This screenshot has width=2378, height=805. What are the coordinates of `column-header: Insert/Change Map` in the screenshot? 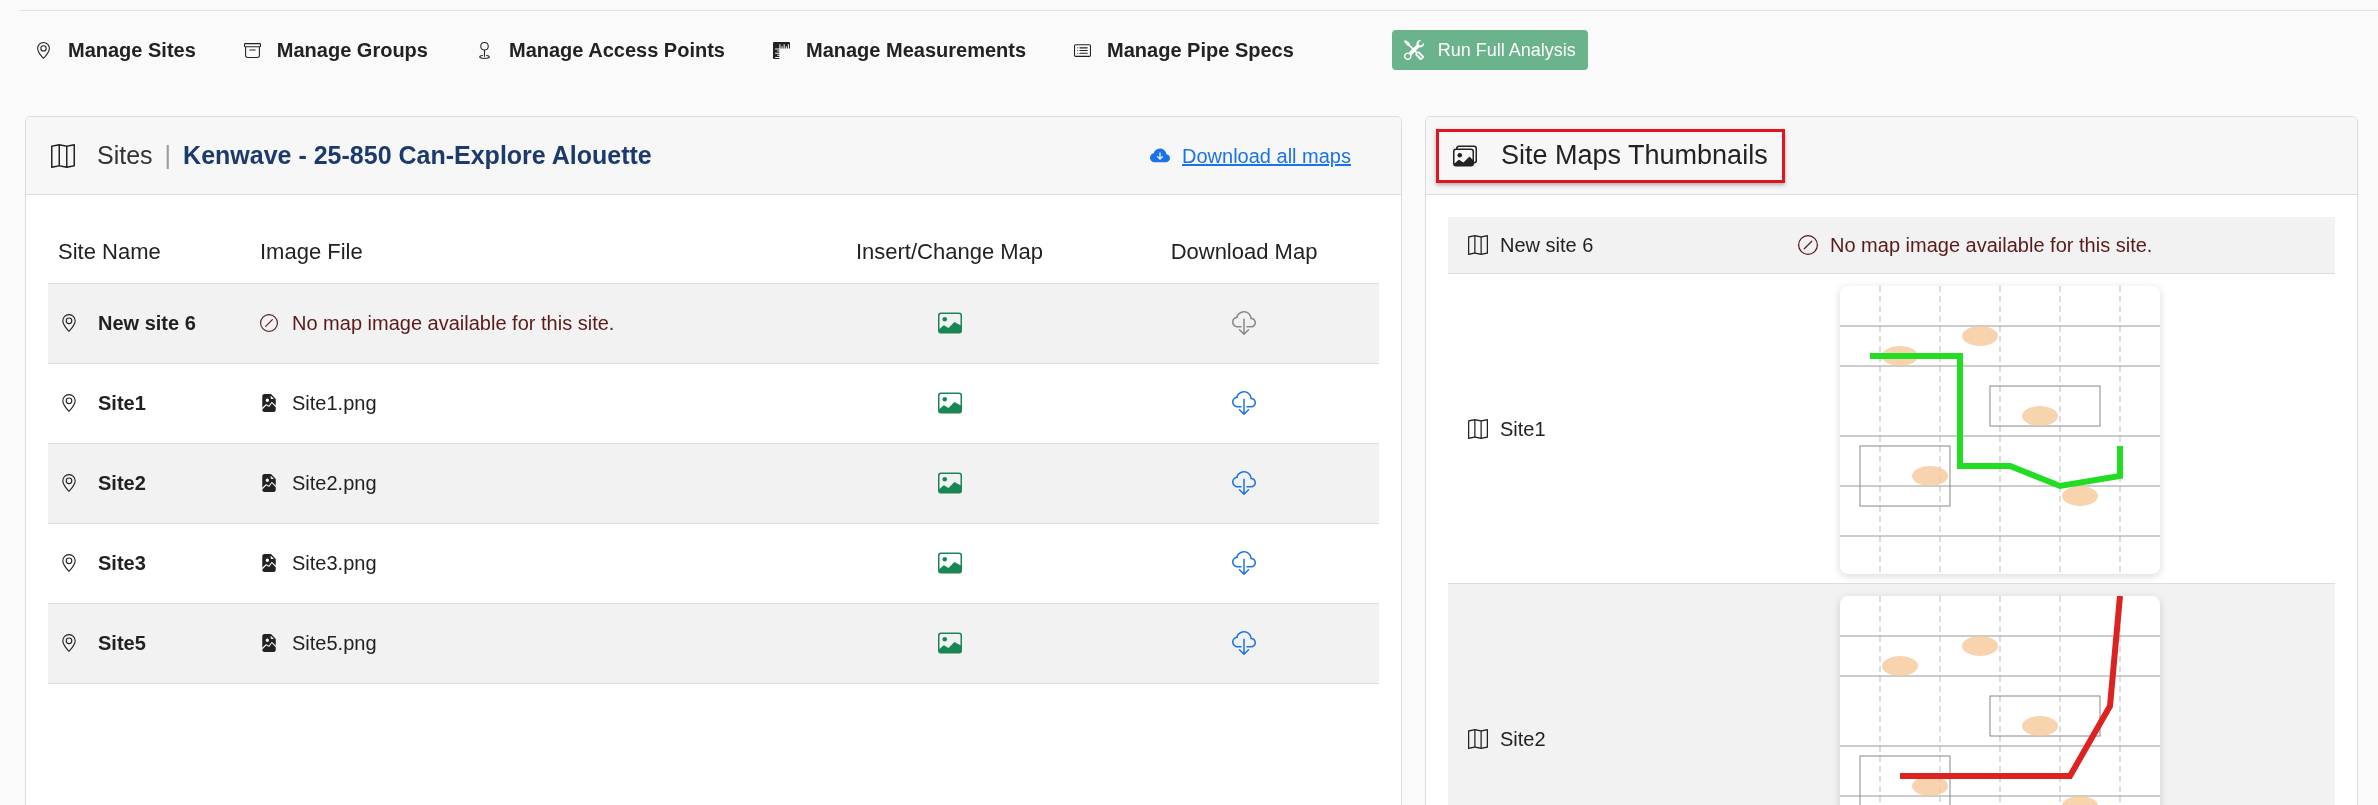 It's located at (949, 251).